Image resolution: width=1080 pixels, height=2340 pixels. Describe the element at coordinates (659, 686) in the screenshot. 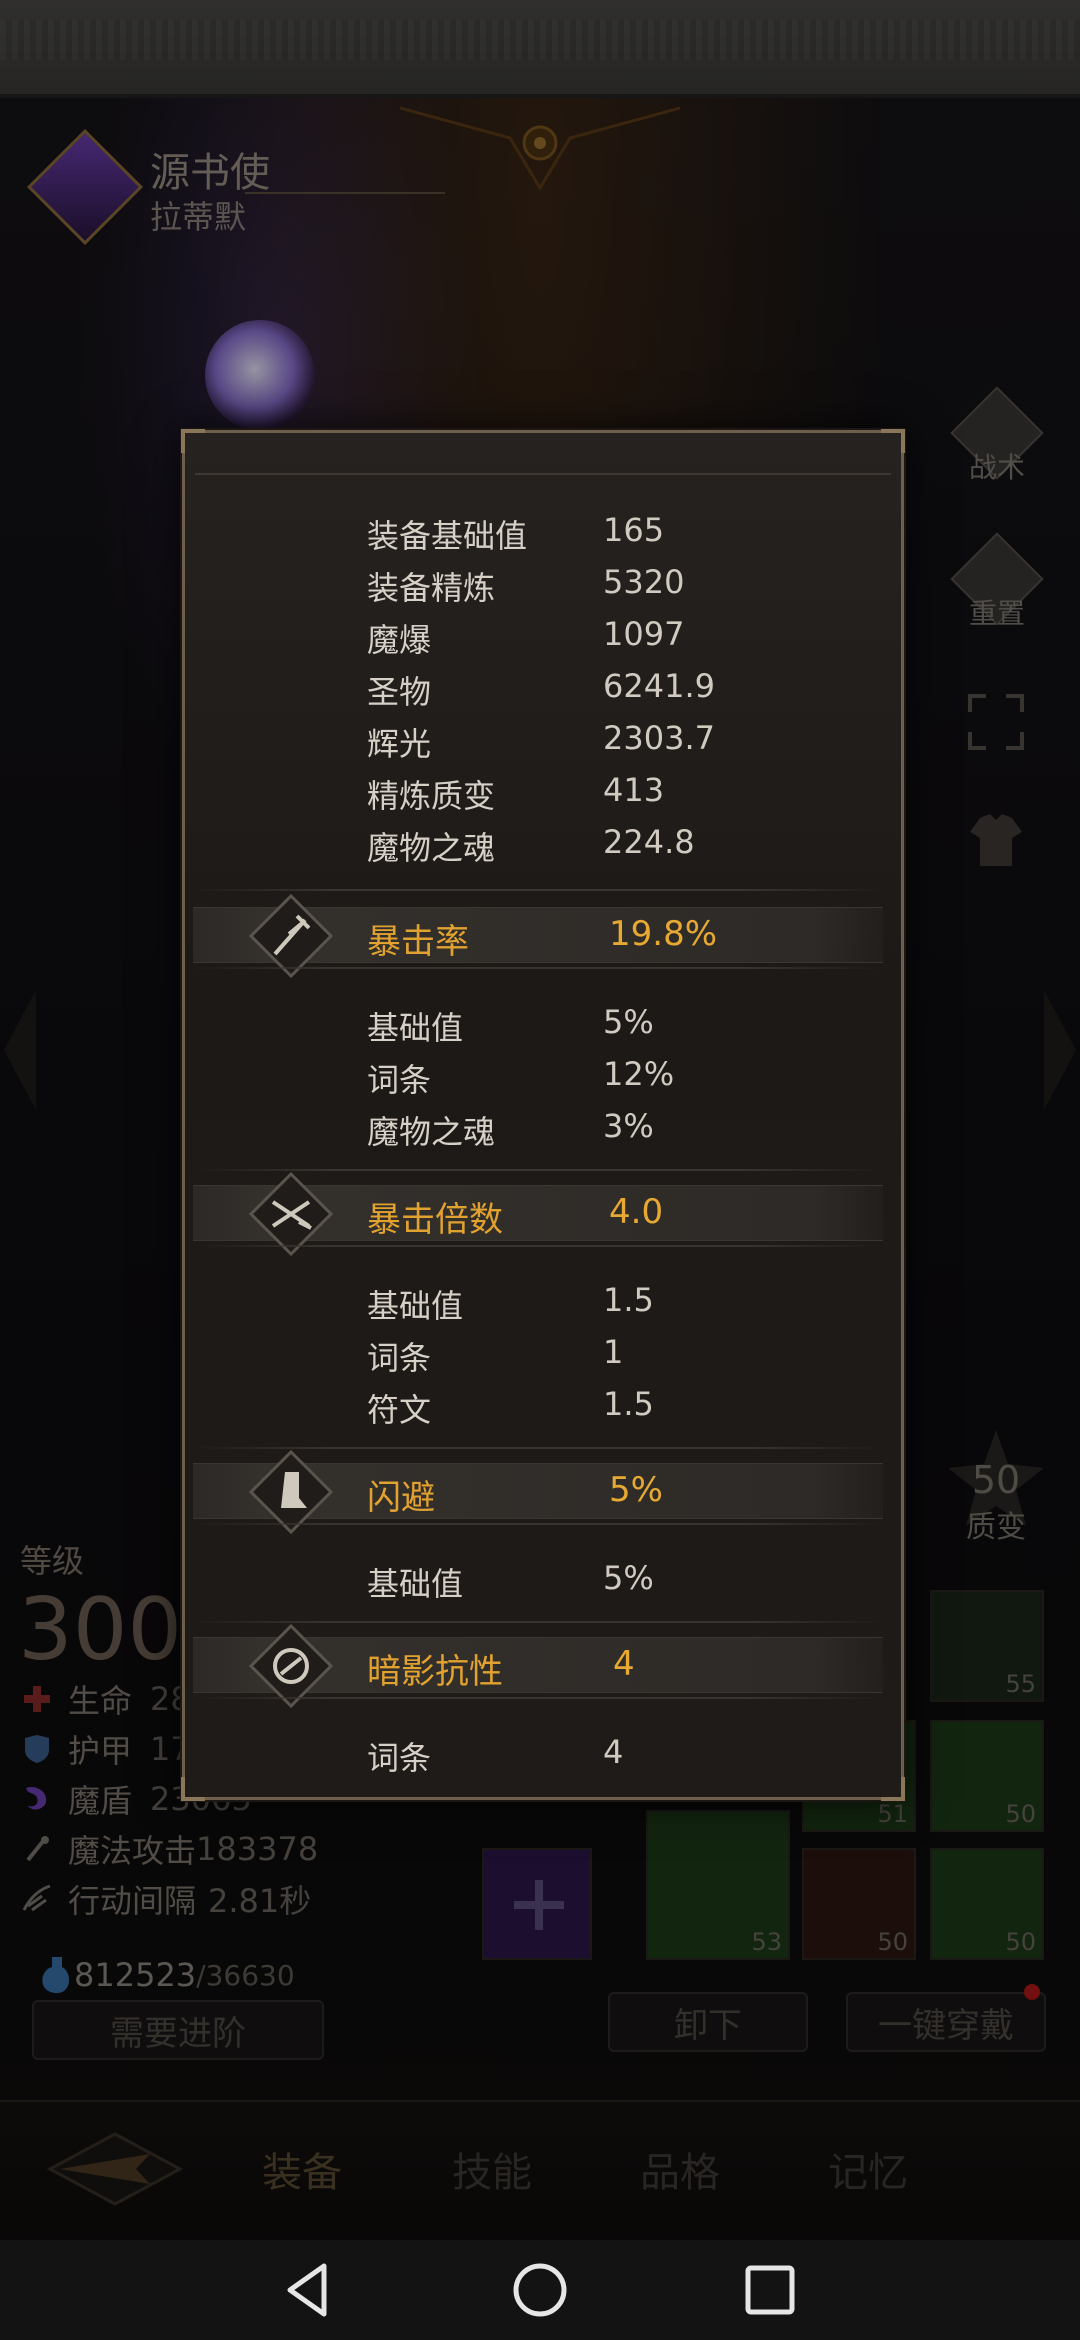

I see `row-value: 6241.9` at that location.